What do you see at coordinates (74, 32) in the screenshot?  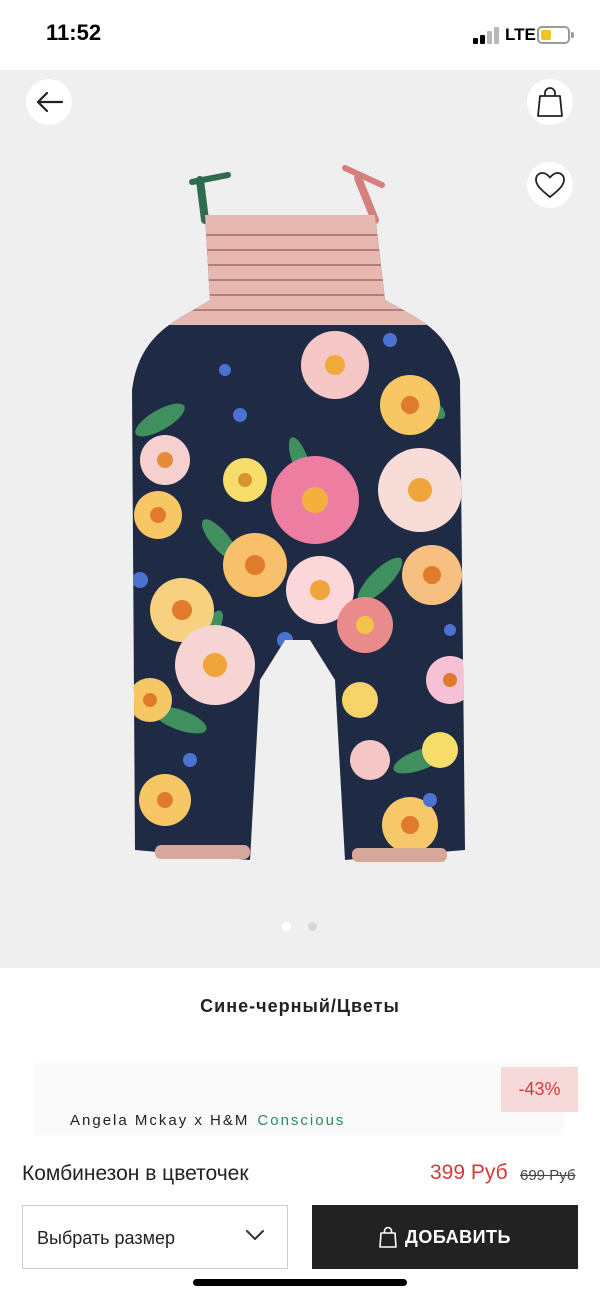 I see `status-time: 11:52` at bounding box center [74, 32].